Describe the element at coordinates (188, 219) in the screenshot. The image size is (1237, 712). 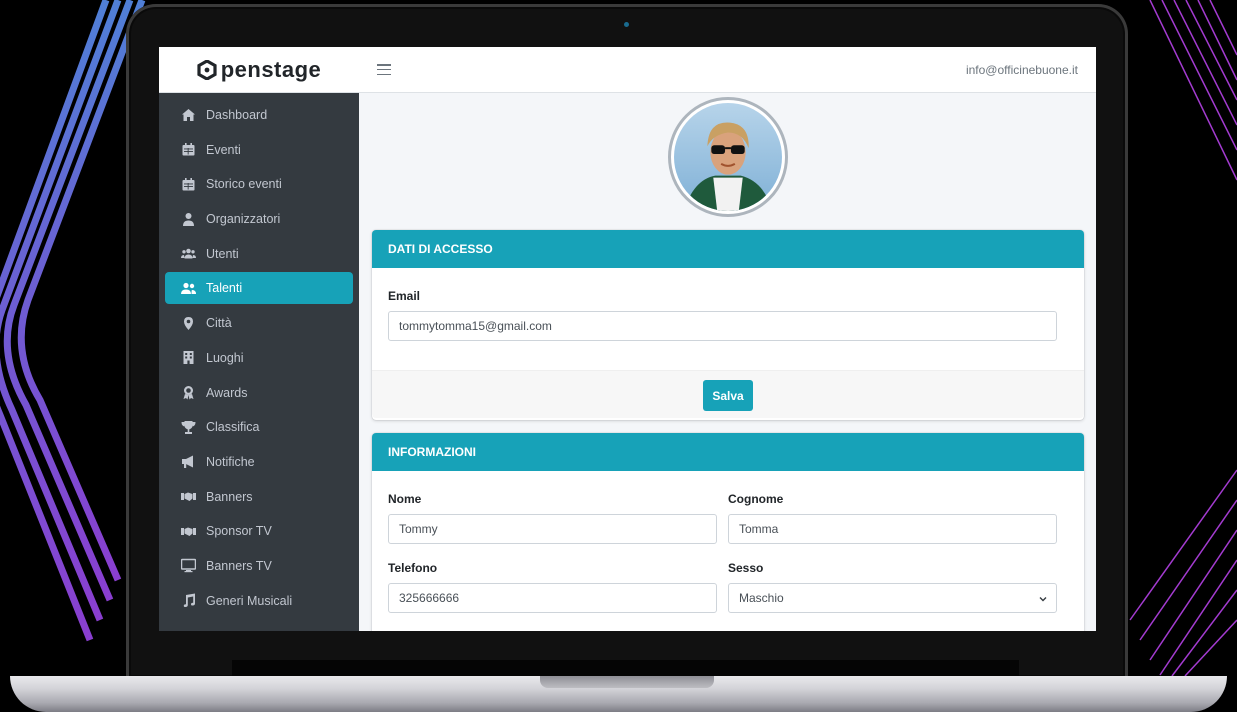
I see `user-tie-icon` at that location.